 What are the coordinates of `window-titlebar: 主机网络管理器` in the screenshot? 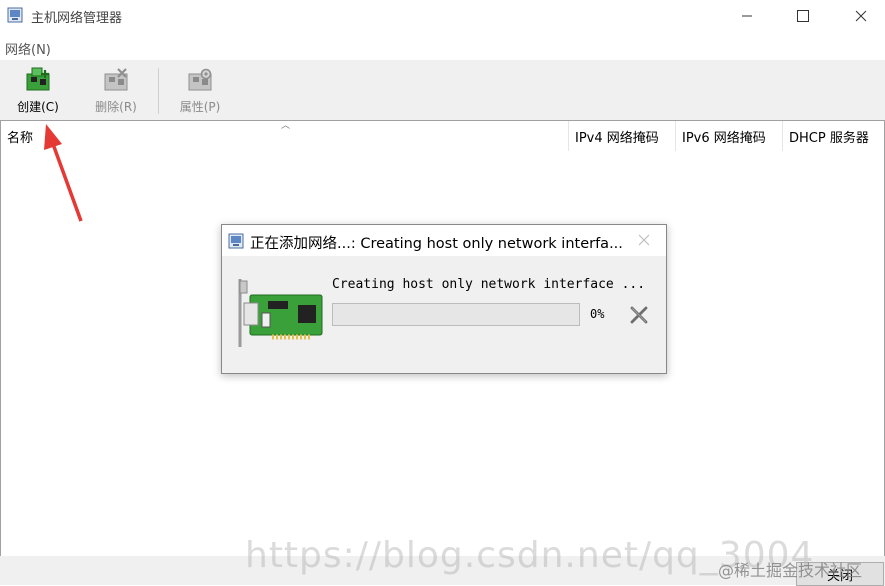 It's located at (442, 16).